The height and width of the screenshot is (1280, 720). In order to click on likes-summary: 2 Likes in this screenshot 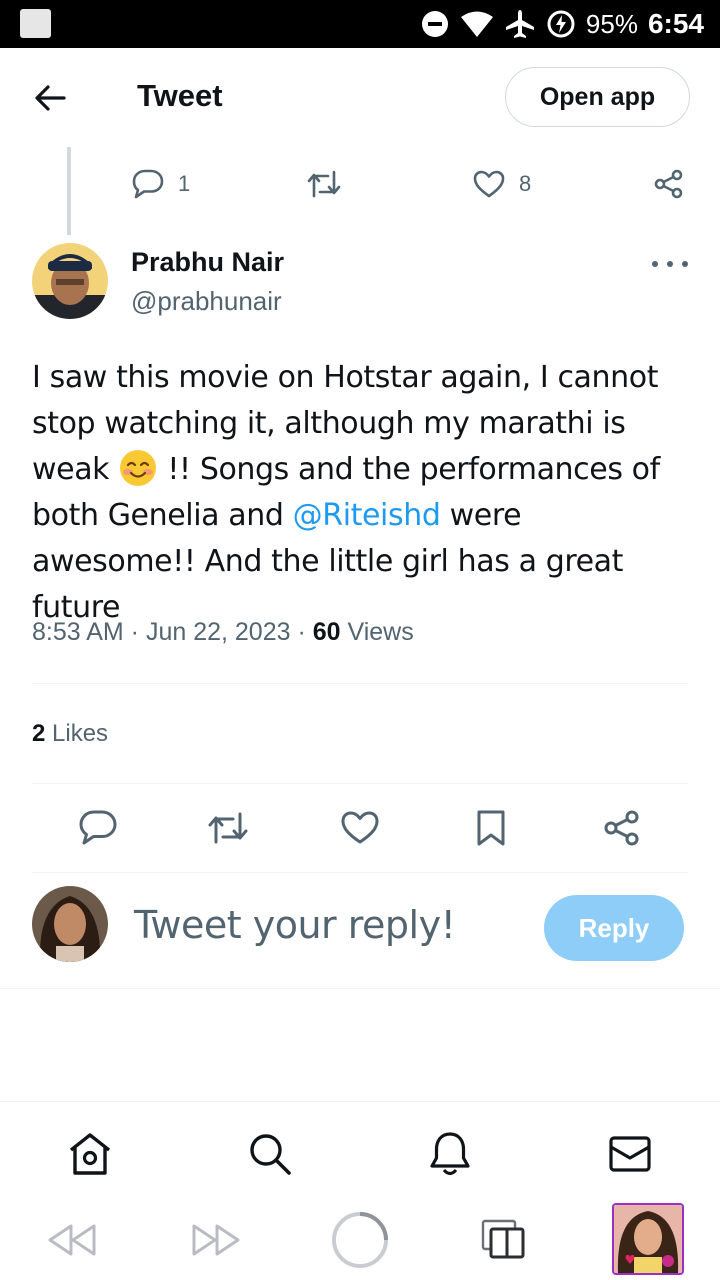, I will do `click(70, 734)`.